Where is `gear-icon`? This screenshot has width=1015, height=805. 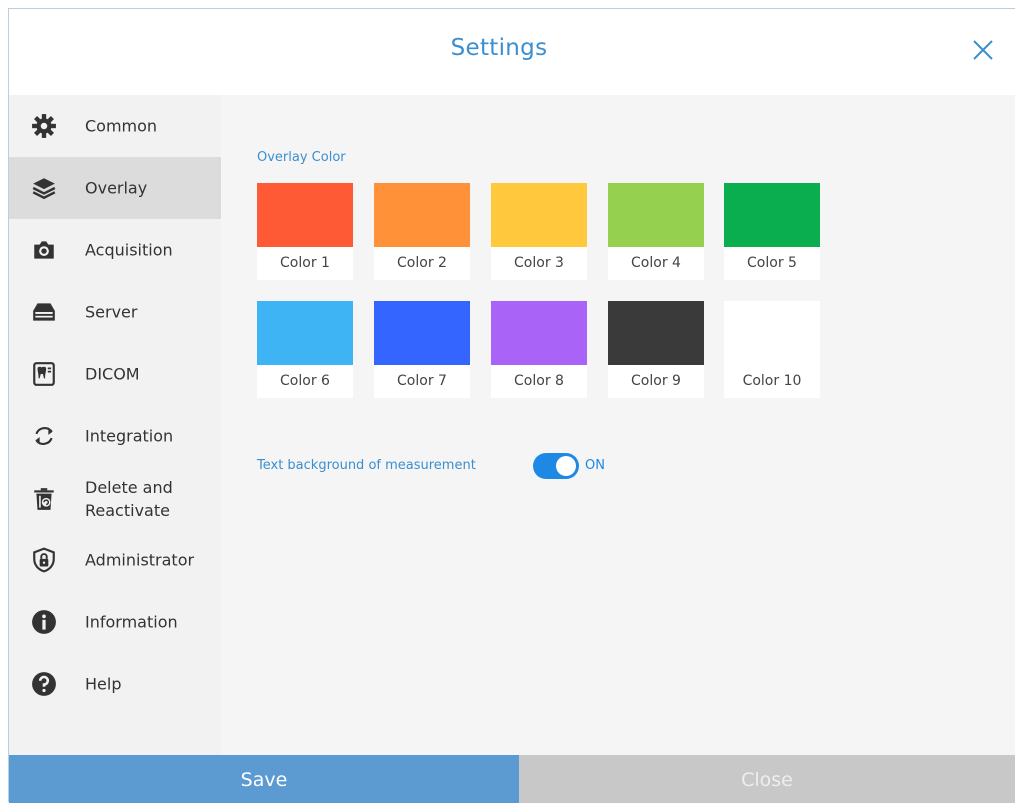 gear-icon is located at coordinates (44, 126).